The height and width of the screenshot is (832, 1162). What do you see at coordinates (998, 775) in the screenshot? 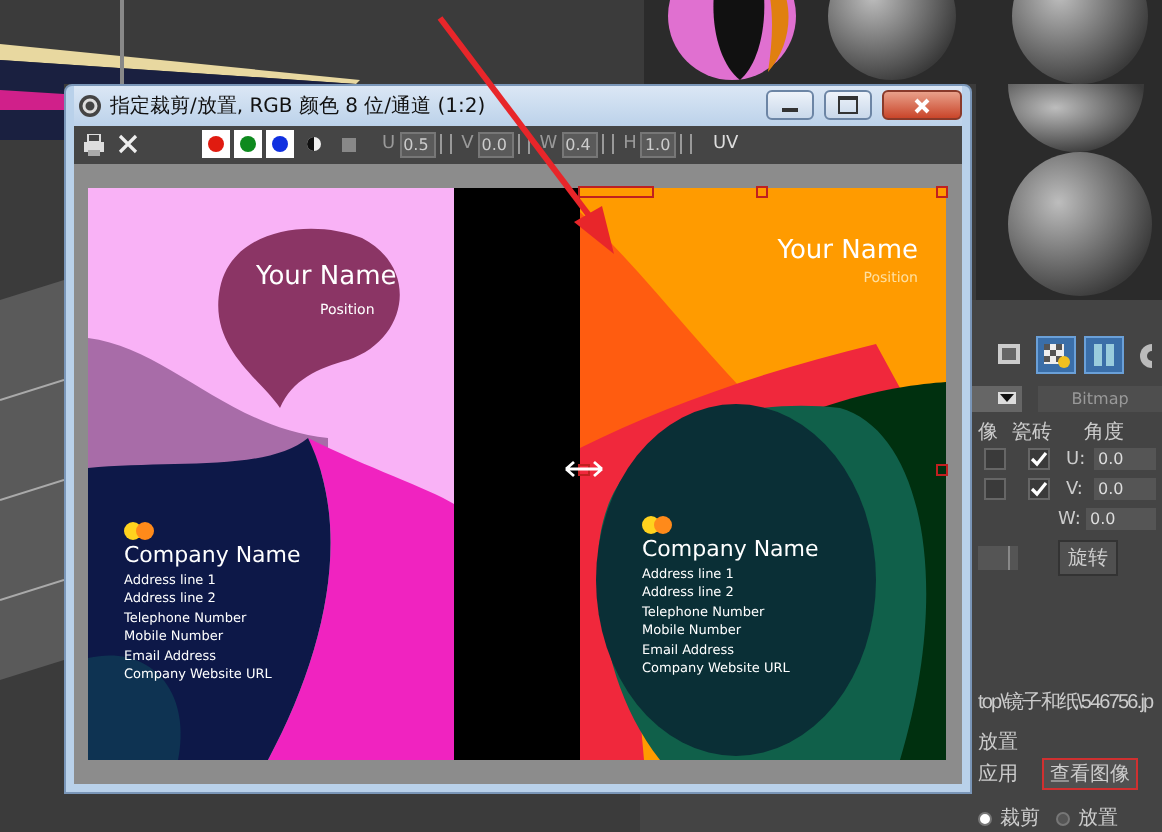
I see `apply-label: 应用` at bounding box center [998, 775].